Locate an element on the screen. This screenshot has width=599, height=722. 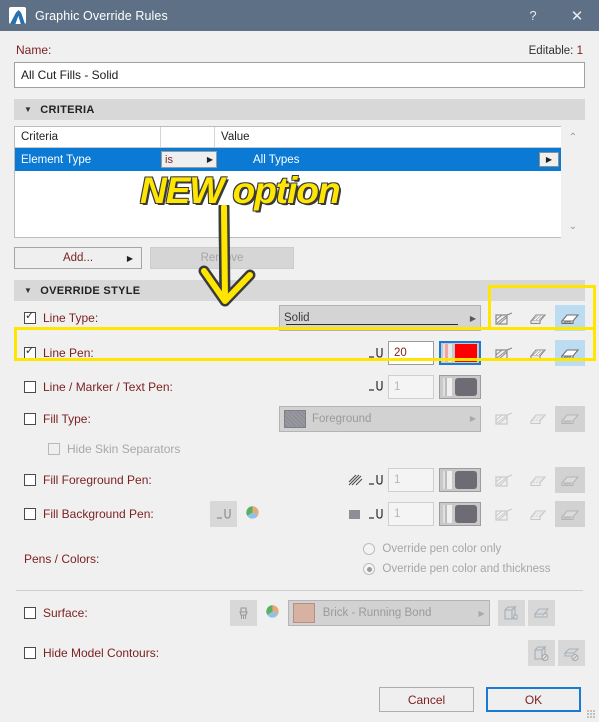
column-header-value: Value is located at coordinates (235, 137).